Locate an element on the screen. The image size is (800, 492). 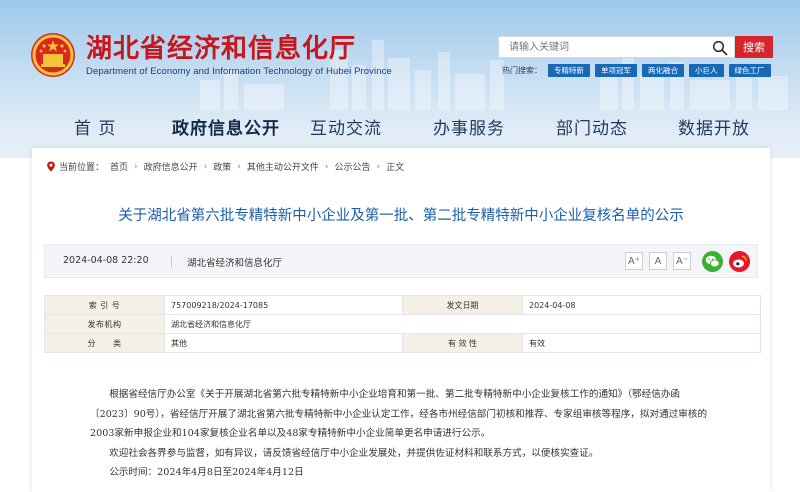
breadcrumb-label: 当前位置： is located at coordinates (82, 168).